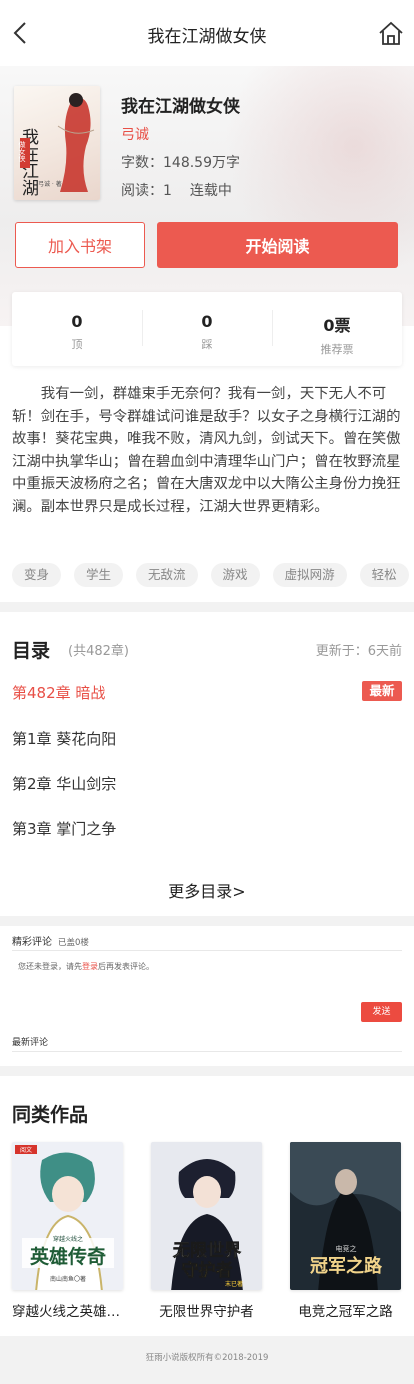 The height and width of the screenshot is (1384, 414). What do you see at coordinates (345, 1216) in the screenshot?
I see `similar-book-cover: 电竞之 冠军之路` at bounding box center [345, 1216].